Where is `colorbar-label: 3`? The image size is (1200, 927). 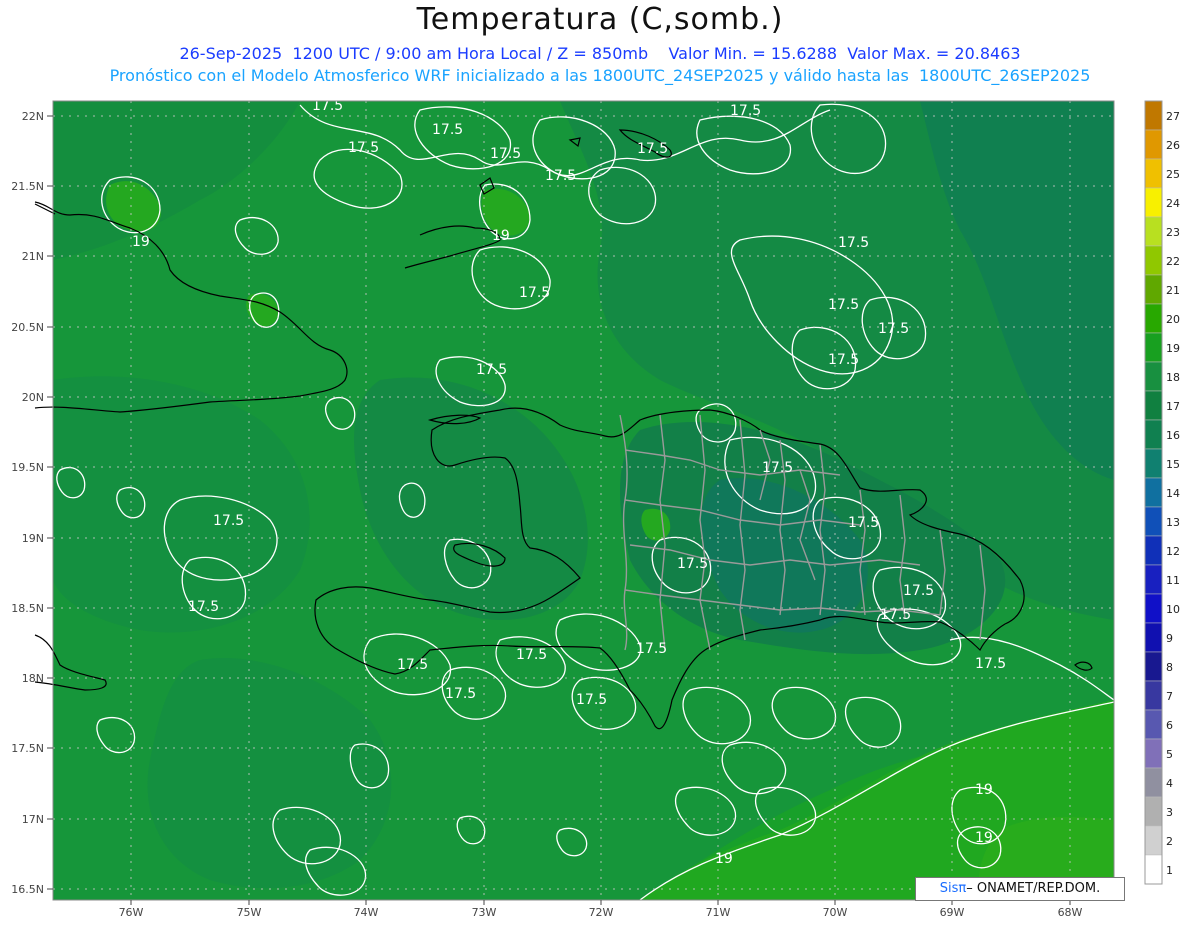 colorbar-label: 3 is located at coordinates (1169, 812).